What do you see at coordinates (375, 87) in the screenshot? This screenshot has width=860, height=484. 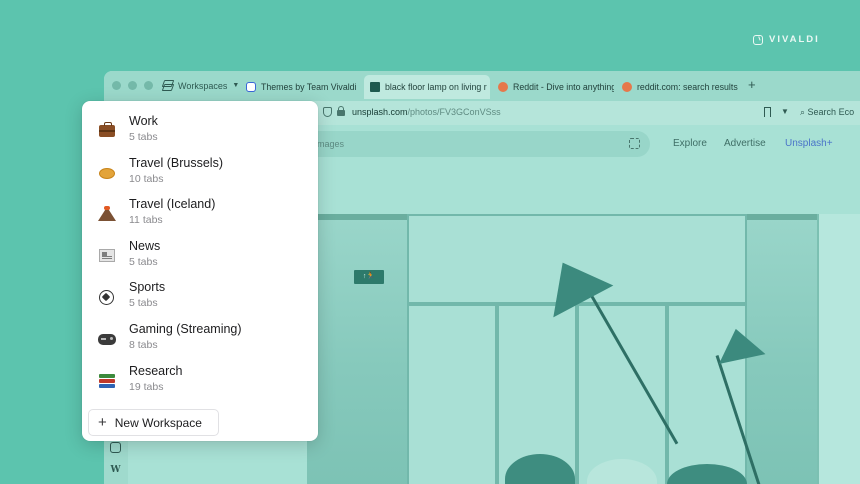 I see `unsplash-favicon` at bounding box center [375, 87].